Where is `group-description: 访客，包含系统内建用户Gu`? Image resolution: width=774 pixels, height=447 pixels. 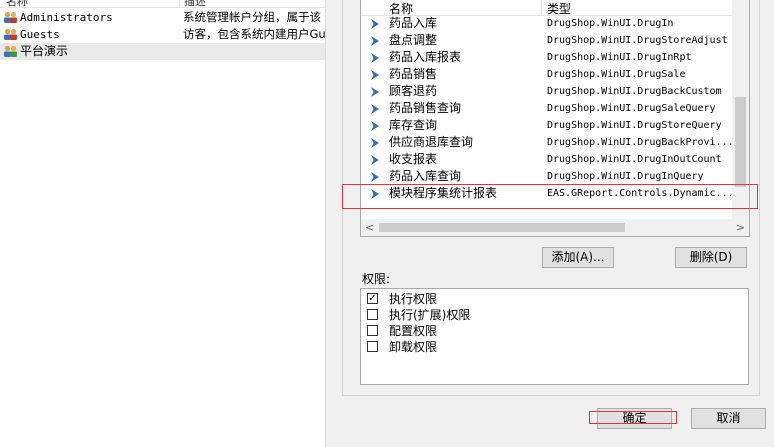 group-description: 访客，包含系统内建用户Gu is located at coordinates (254, 34).